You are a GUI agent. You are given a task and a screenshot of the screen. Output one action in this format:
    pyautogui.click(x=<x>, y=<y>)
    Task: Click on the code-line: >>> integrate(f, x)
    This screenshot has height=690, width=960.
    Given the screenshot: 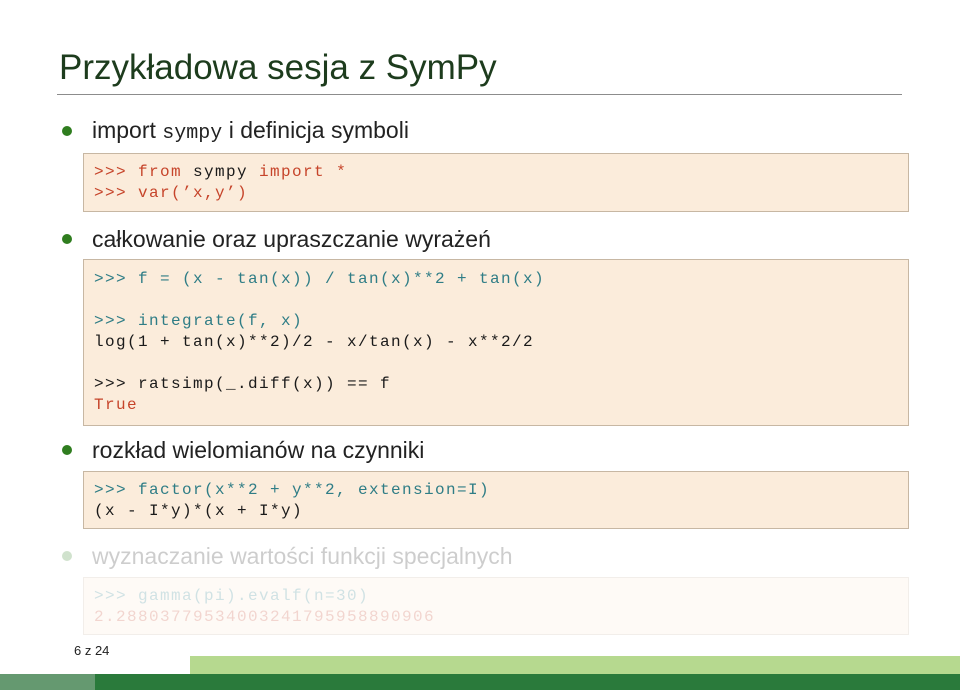 What is the action you would take?
    pyautogui.click(x=199, y=321)
    